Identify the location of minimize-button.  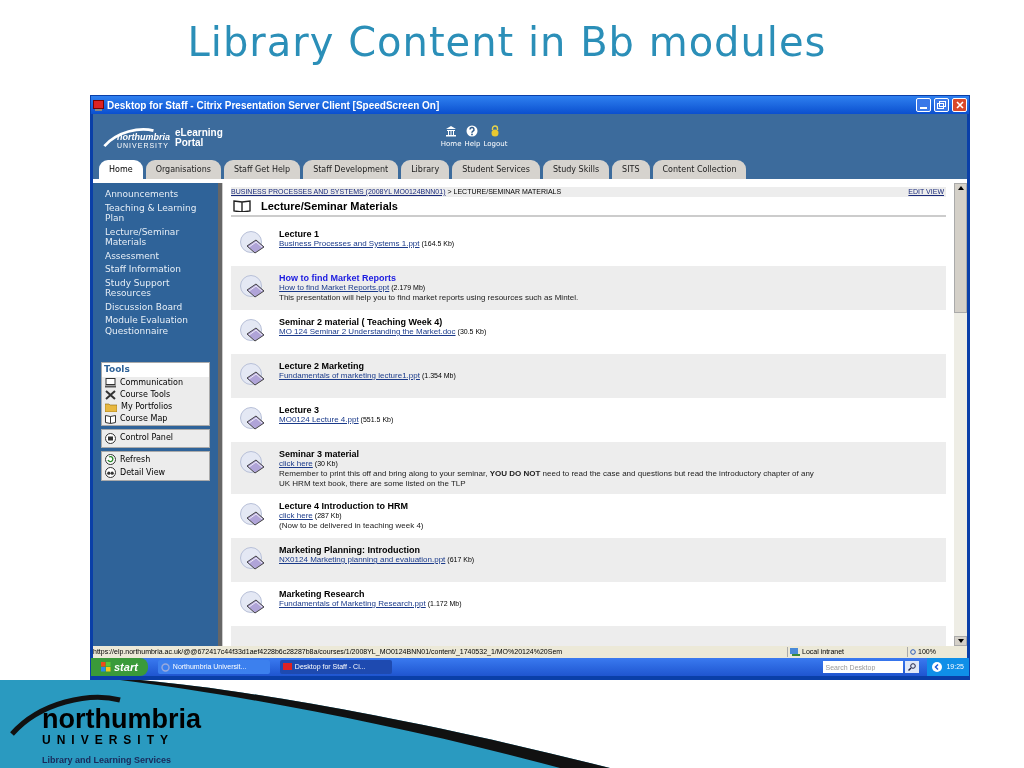
(923, 105).